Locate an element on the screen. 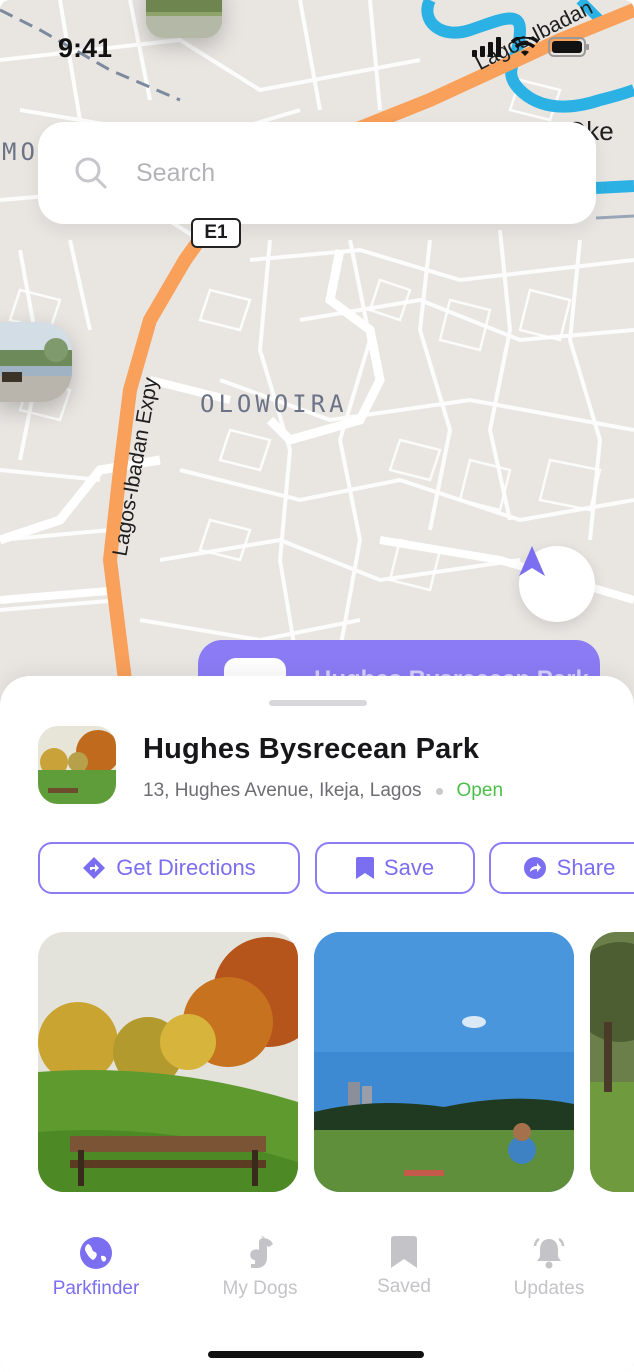 This screenshot has width=634, height=1372. sheet-drag-handle is located at coordinates (318, 703).